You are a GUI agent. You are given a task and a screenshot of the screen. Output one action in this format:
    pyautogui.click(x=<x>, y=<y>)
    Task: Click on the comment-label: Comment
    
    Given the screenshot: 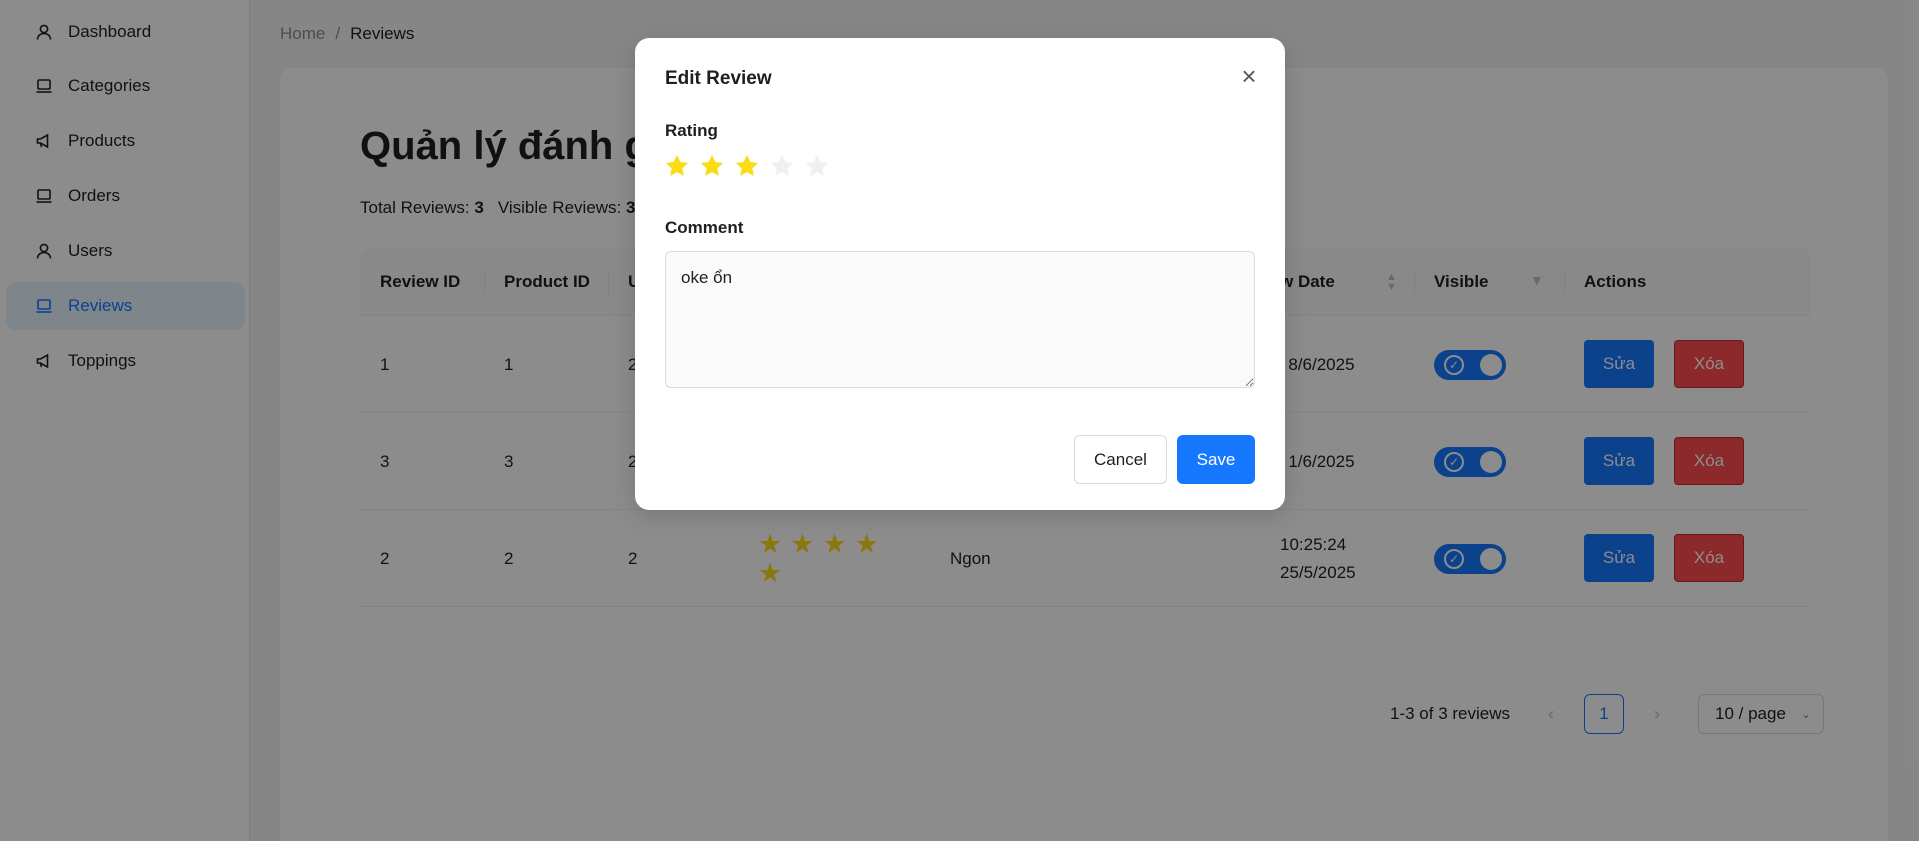 What is the action you would take?
    pyautogui.click(x=704, y=227)
    